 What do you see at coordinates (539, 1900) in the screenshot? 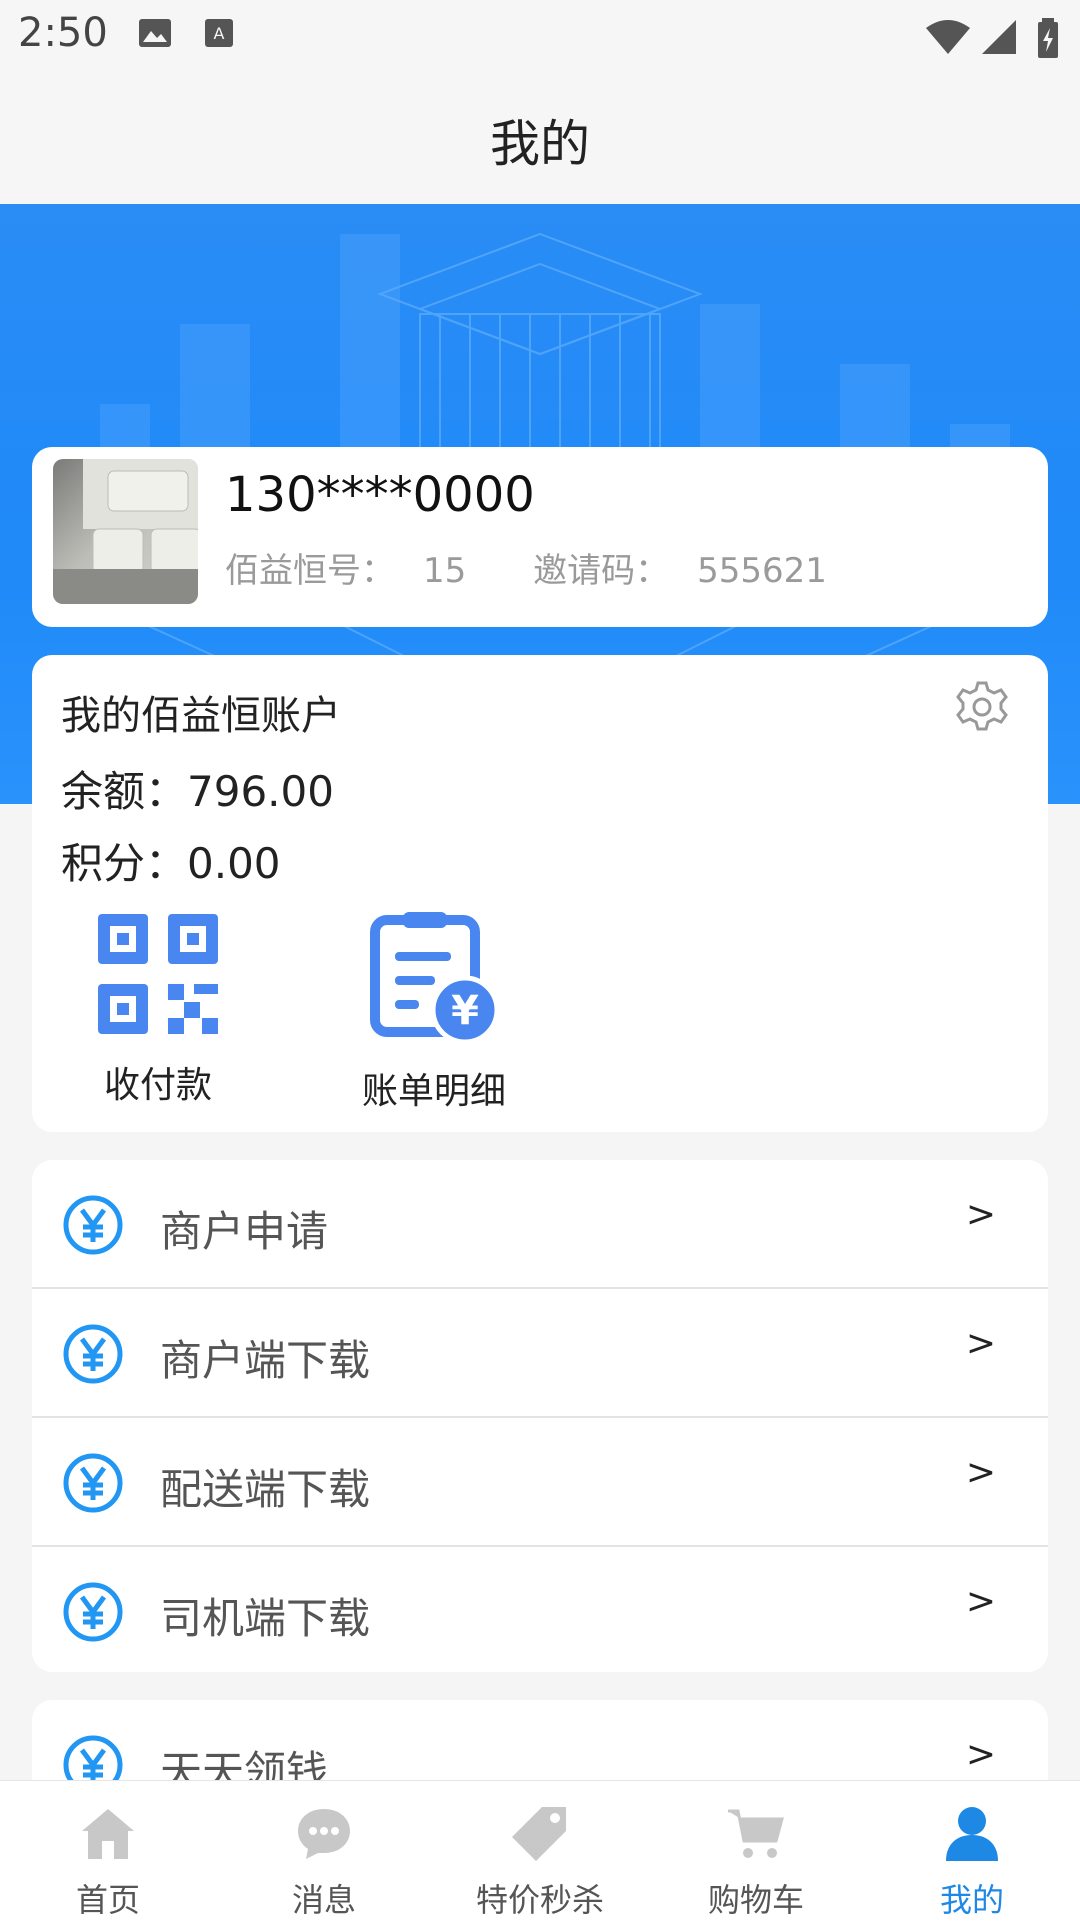
I see `tab-label: 特价秒杀` at bounding box center [539, 1900].